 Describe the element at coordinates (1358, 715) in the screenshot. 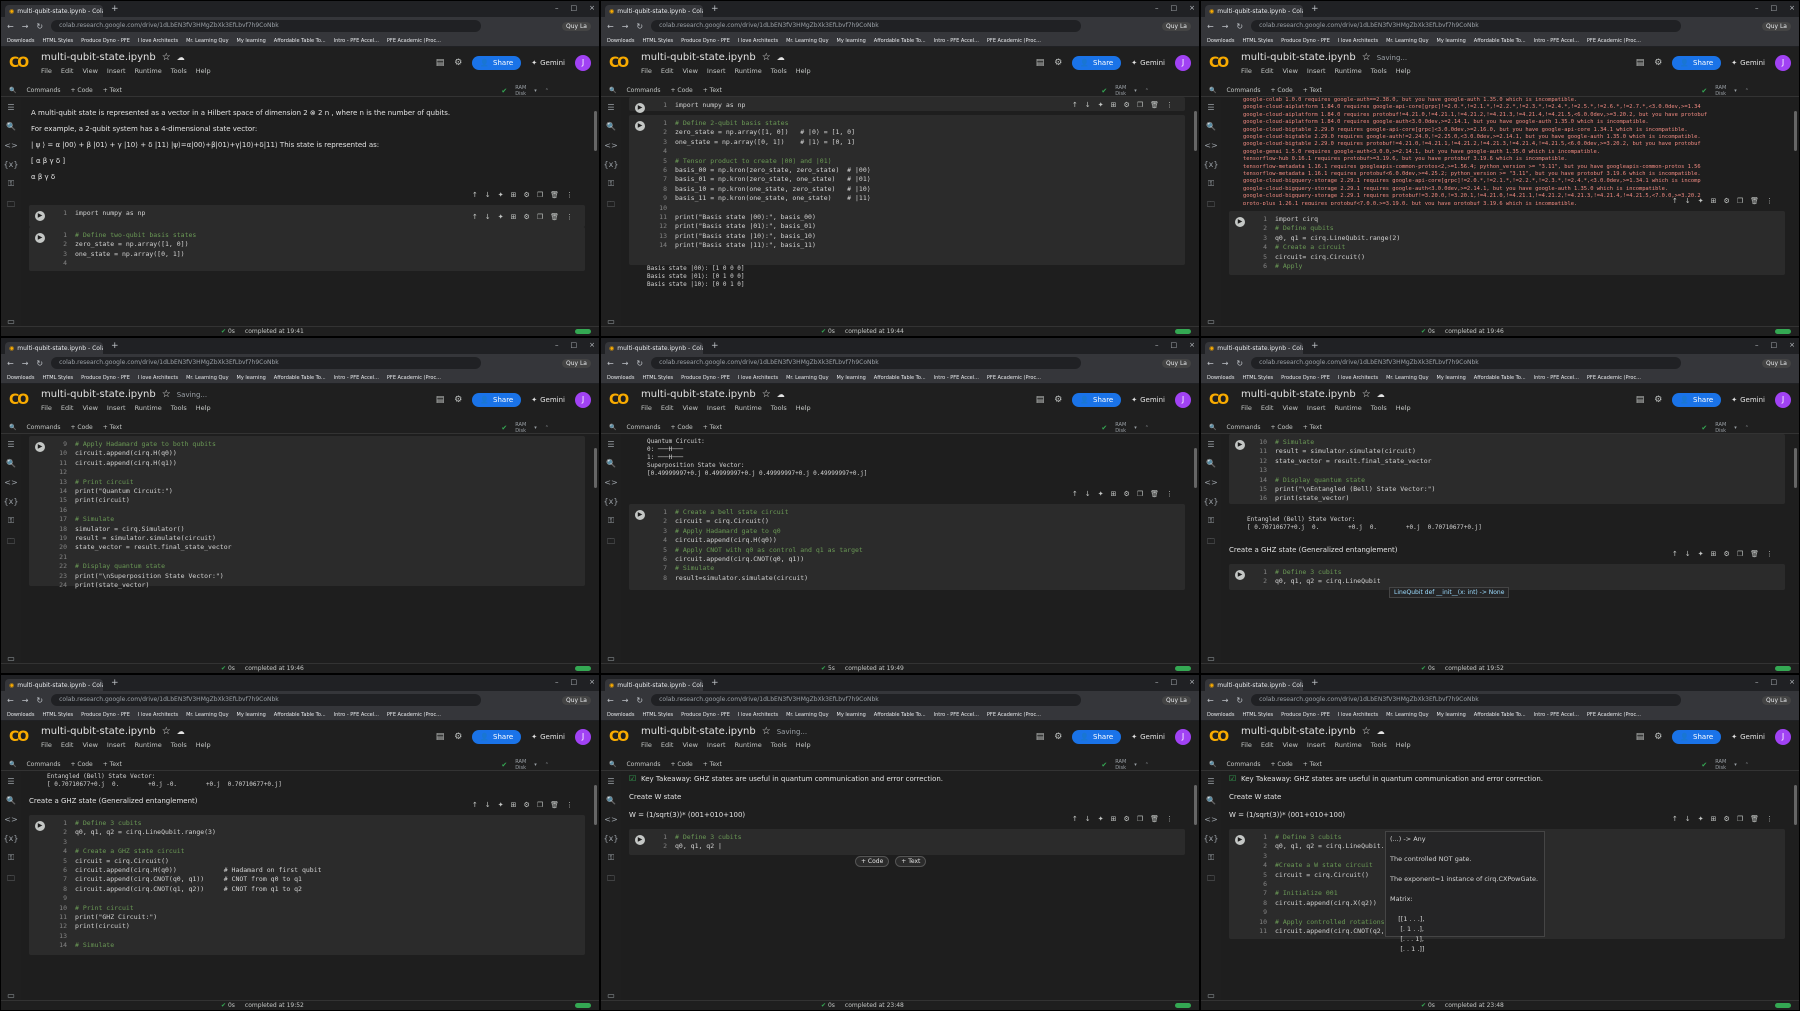

I see `bookmark-item: I love Architects` at that location.